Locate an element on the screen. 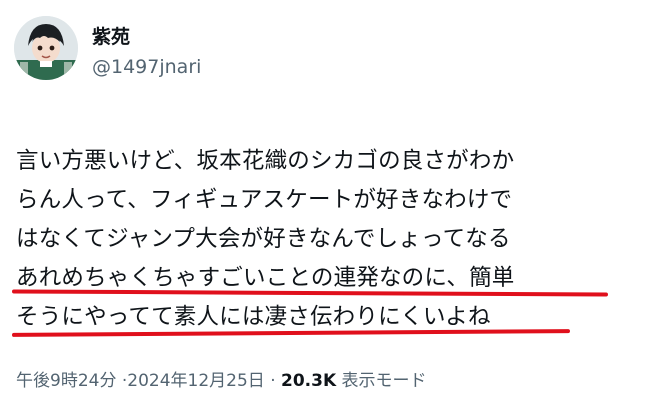  view-count: 20.3K is located at coordinates (309, 381).